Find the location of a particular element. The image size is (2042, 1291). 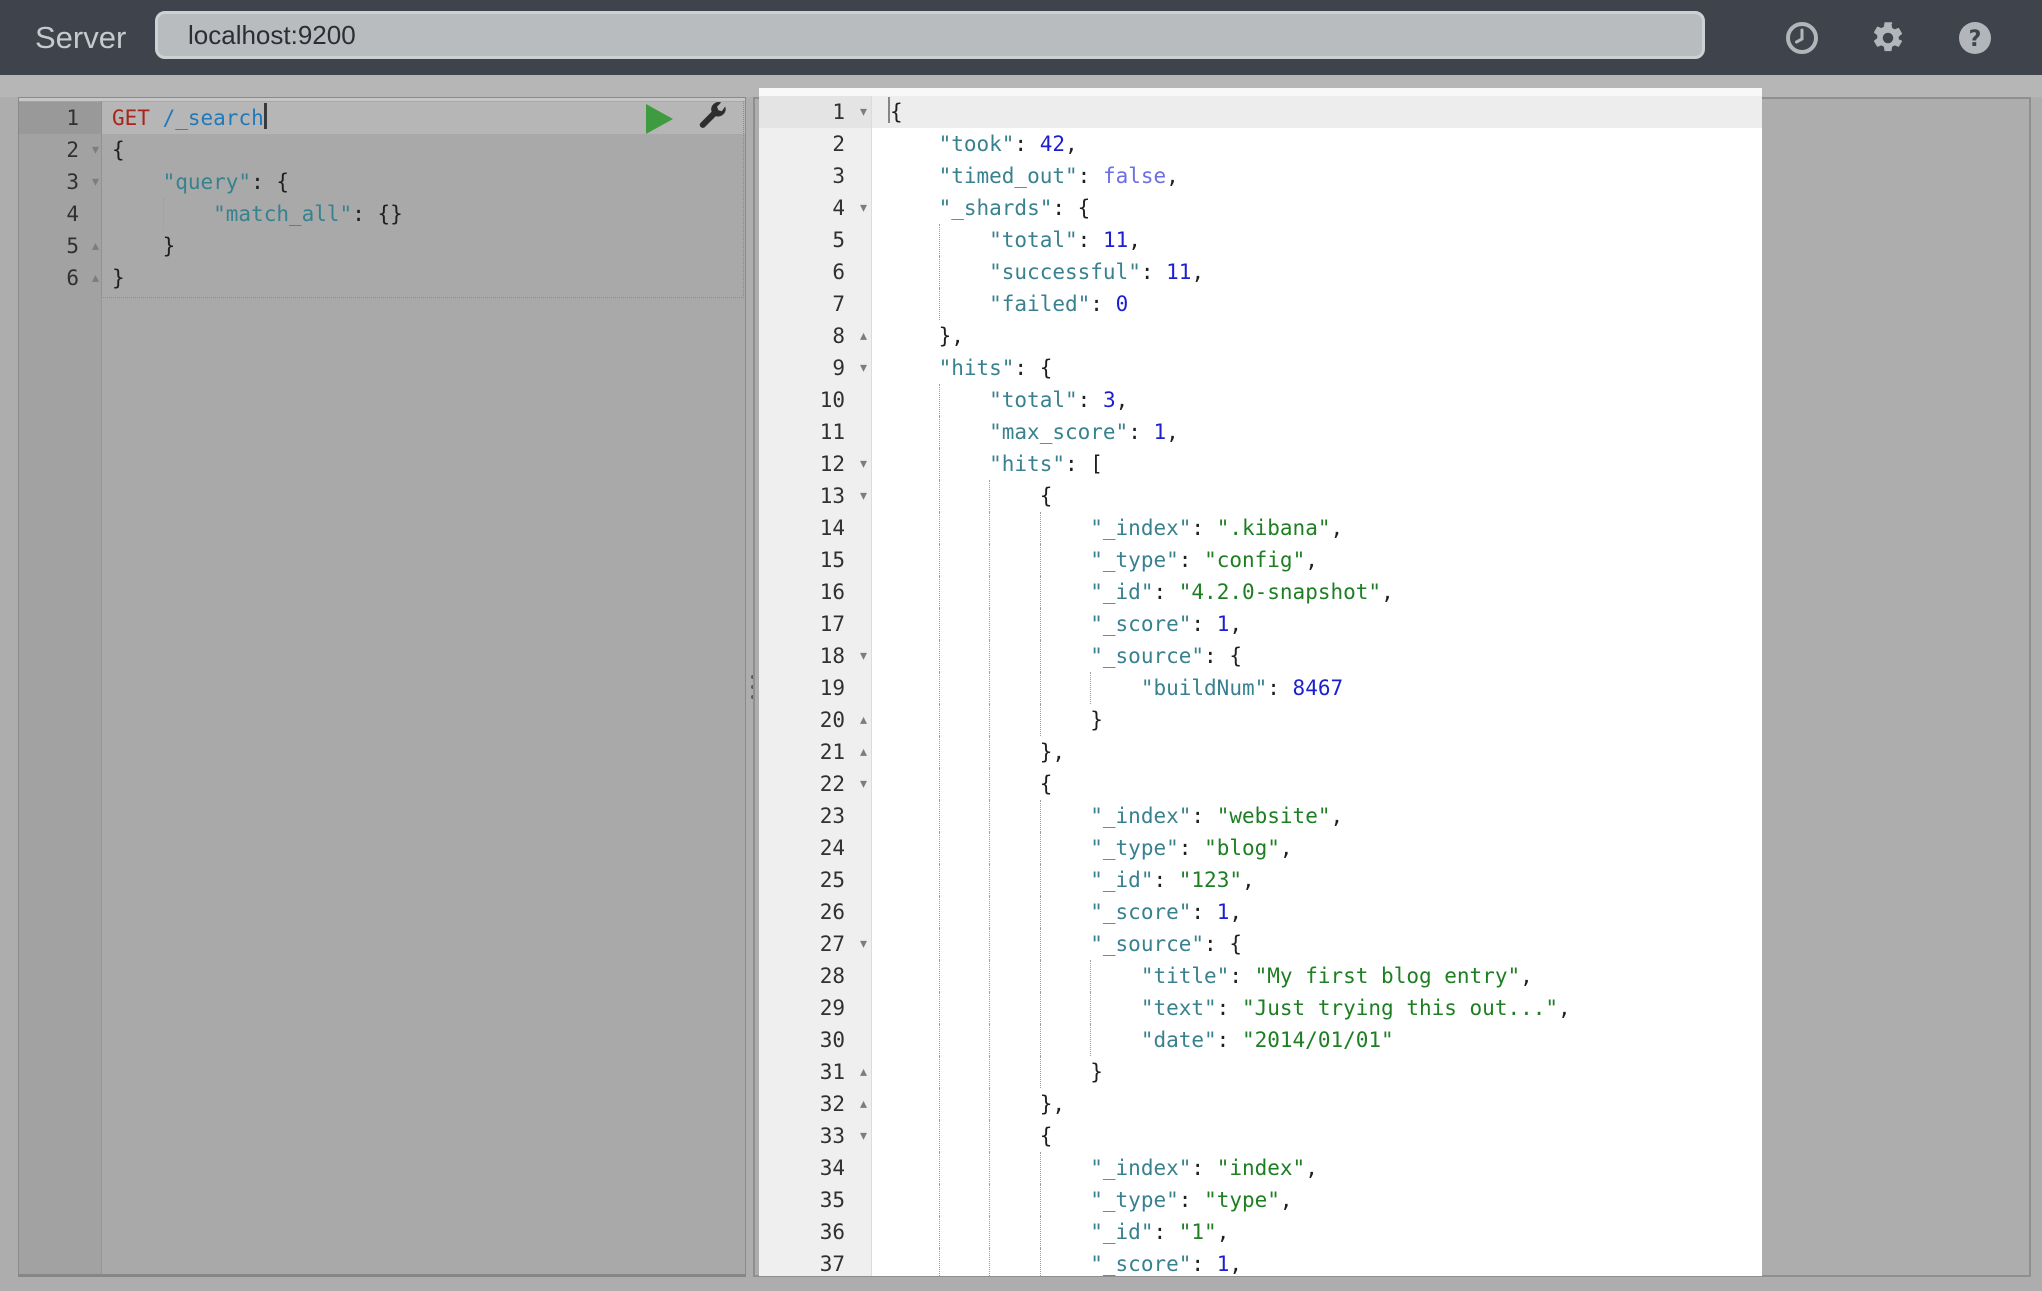

gutter-row: 14 is located at coordinates (815, 528).